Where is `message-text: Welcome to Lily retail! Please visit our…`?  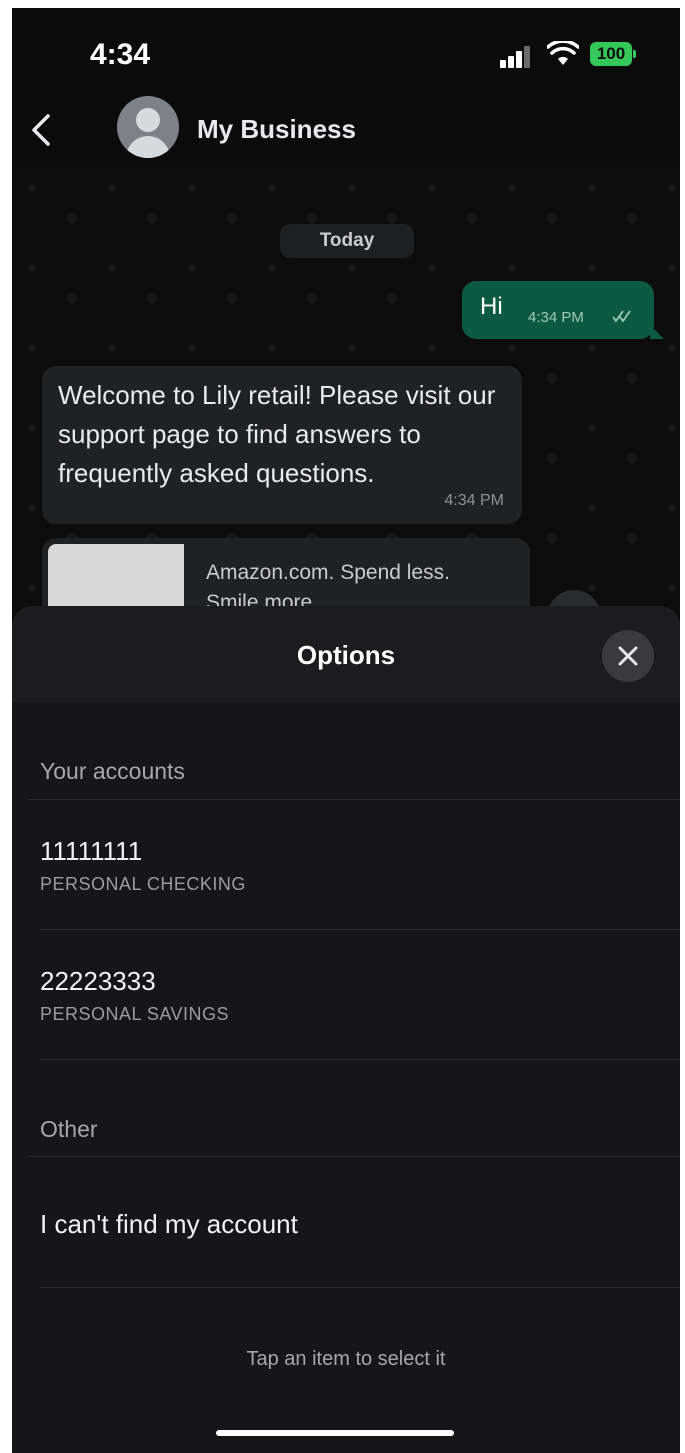 message-text: Welcome to Lily retail! Please visit our… is located at coordinates (277, 434).